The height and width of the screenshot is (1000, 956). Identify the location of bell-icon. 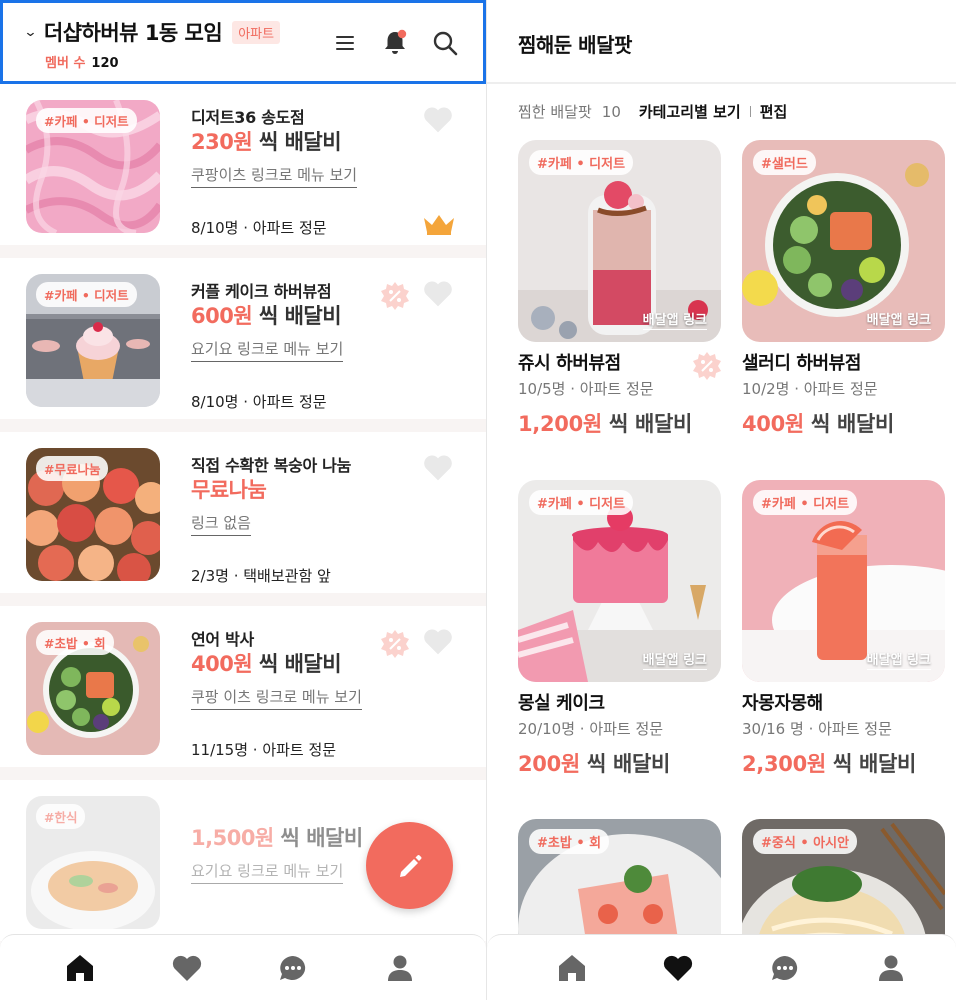
(395, 42).